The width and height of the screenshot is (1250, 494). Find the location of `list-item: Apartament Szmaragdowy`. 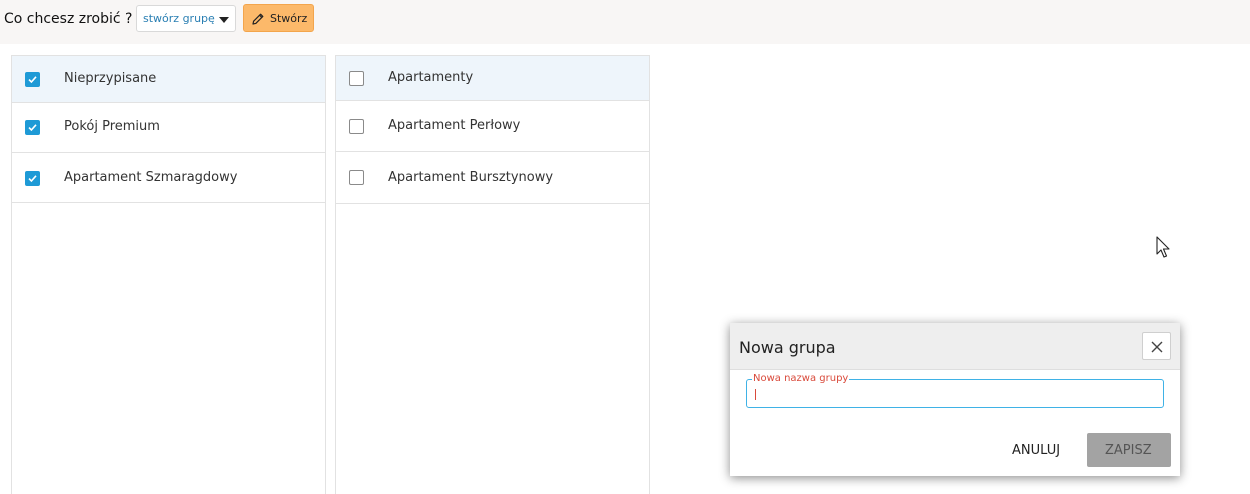

list-item: Apartament Szmaragdowy is located at coordinates (168, 178).